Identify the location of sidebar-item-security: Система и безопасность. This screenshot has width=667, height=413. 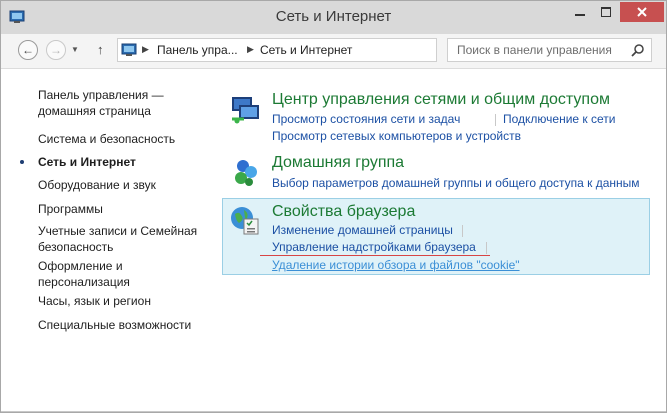
(123, 139).